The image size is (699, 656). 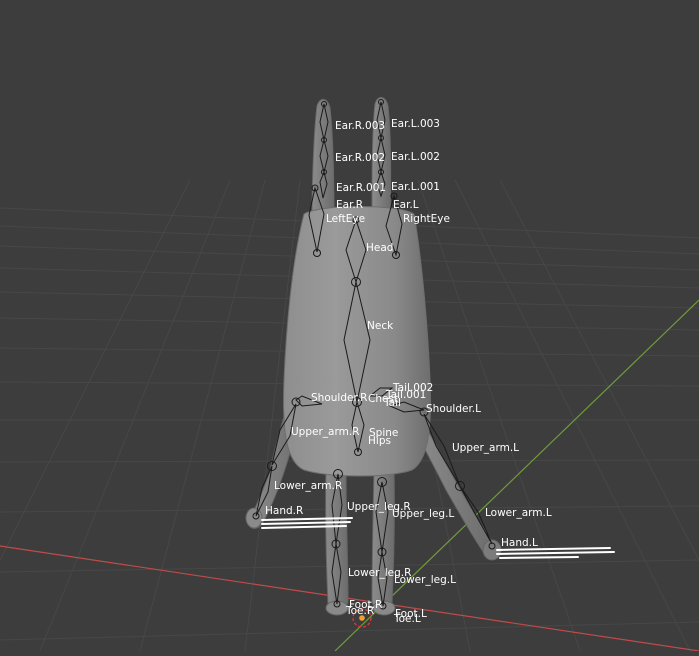 What do you see at coordinates (308, 486) in the screenshot?
I see `label-lower-arm-r: Lower_arm.R` at bounding box center [308, 486].